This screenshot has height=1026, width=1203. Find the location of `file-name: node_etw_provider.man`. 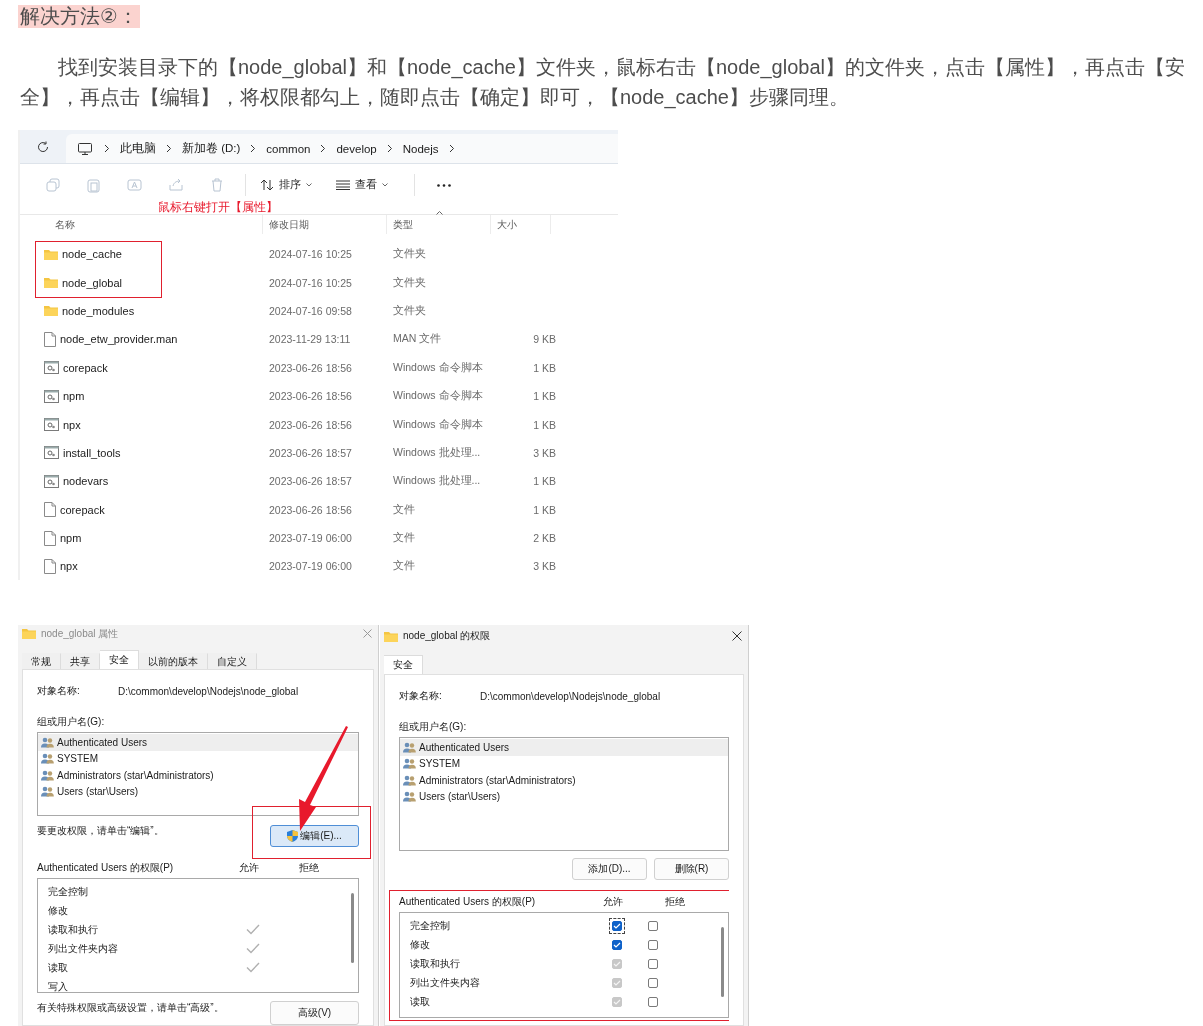

file-name: node_etw_provider.man is located at coordinates (119, 339).